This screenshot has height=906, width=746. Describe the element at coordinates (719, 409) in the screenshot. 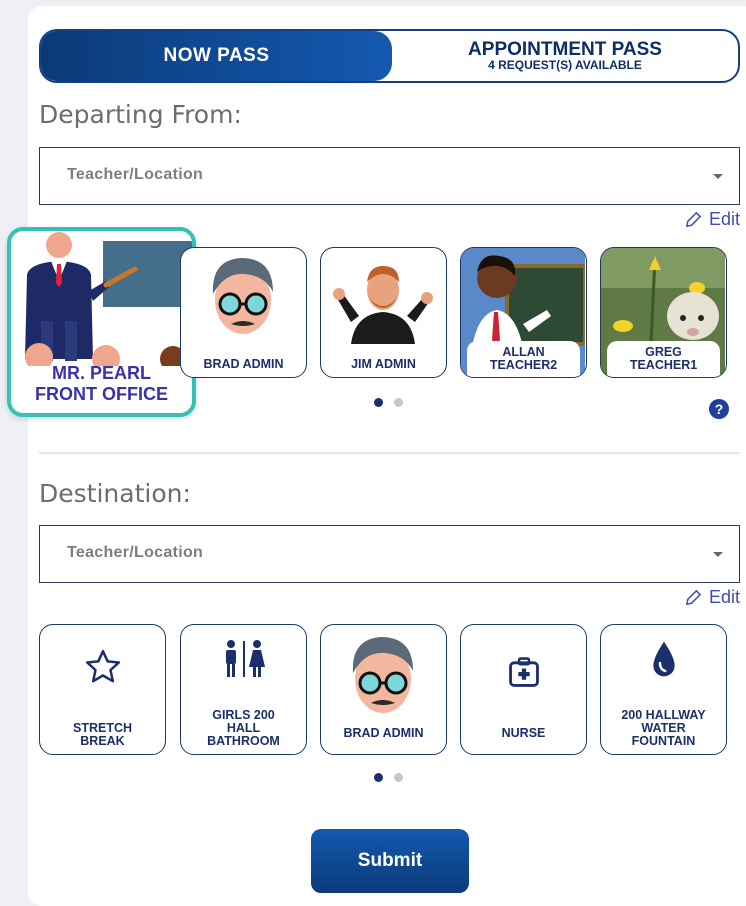

I see `help-icon: ?` at that location.